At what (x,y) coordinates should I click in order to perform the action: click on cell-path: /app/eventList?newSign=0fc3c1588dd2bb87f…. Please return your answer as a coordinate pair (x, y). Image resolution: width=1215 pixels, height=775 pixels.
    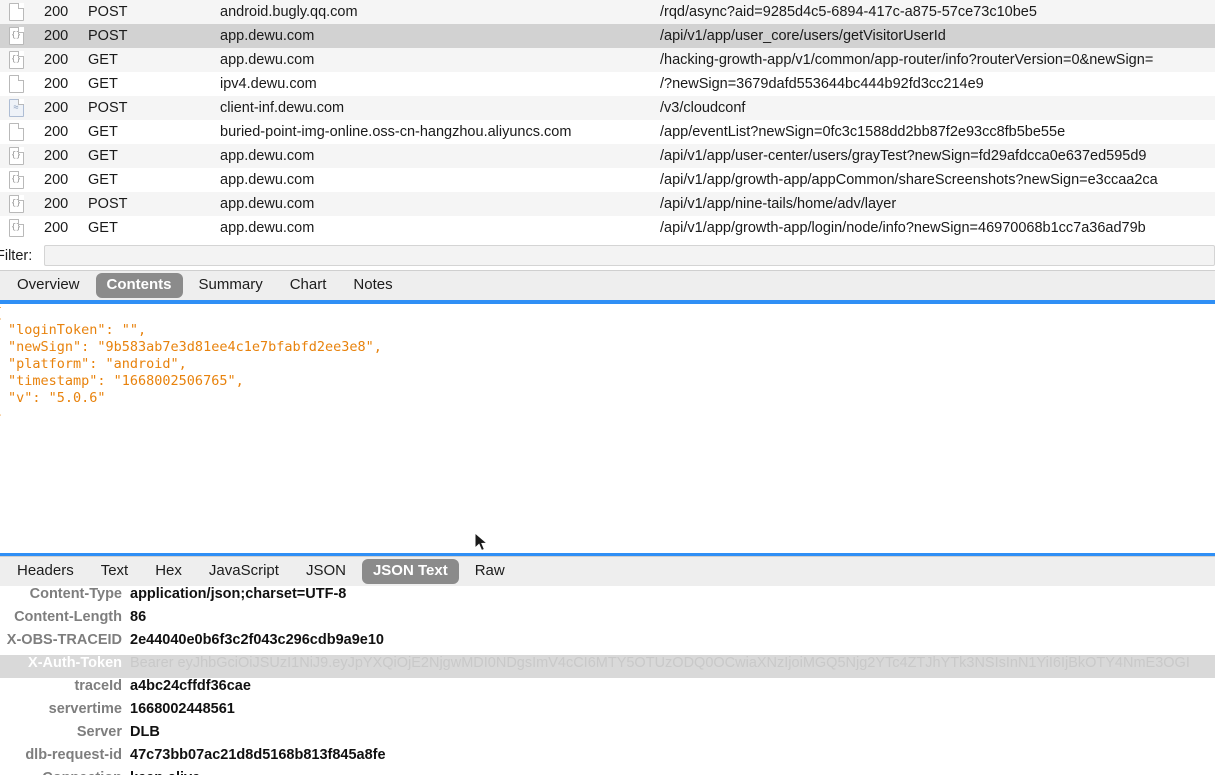
    Looking at the image, I should click on (863, 132).